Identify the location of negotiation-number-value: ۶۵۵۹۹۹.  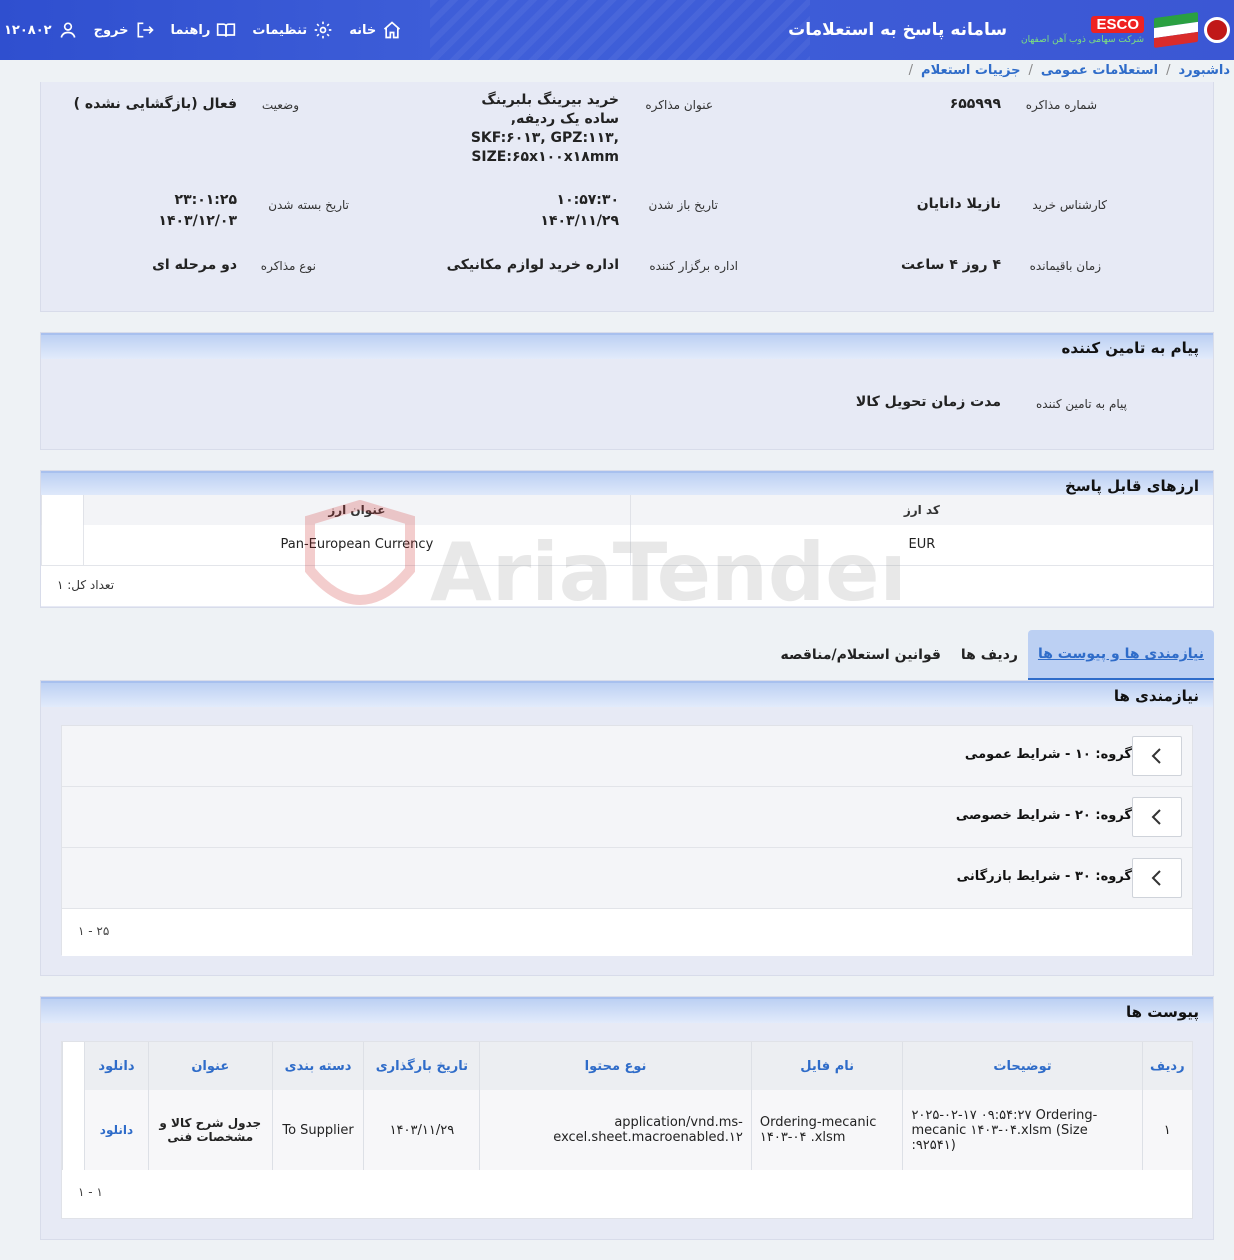
(975, 104).